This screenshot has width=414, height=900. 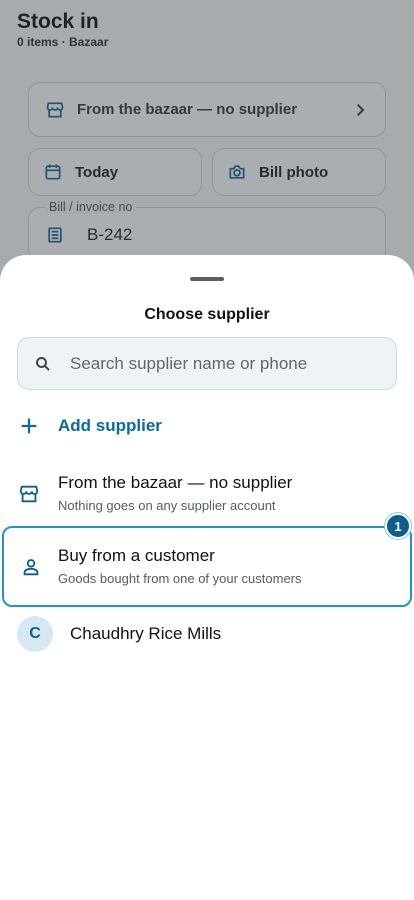 I want to click on supplier-list-item: C Chaudhry Rice Mills, so click(x=119, y=634).